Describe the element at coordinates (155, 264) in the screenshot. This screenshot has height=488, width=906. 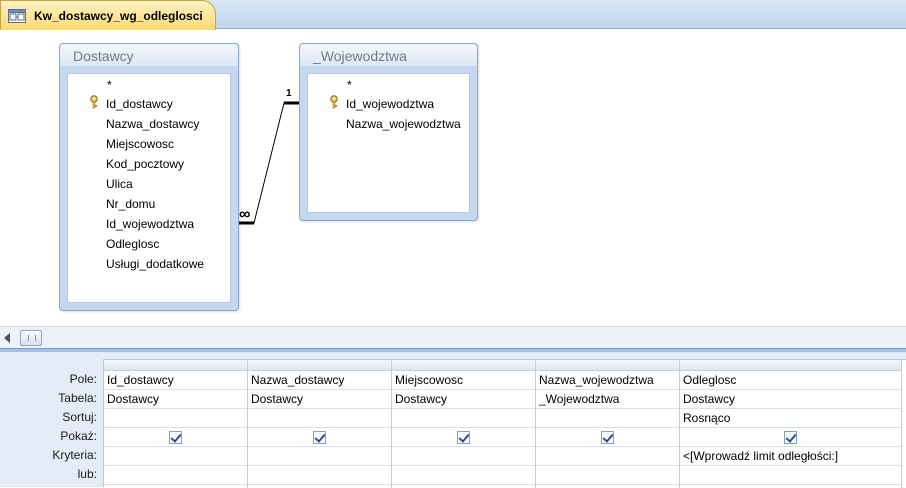
I see `field-item: Usługi_dodatkowe` at that location.